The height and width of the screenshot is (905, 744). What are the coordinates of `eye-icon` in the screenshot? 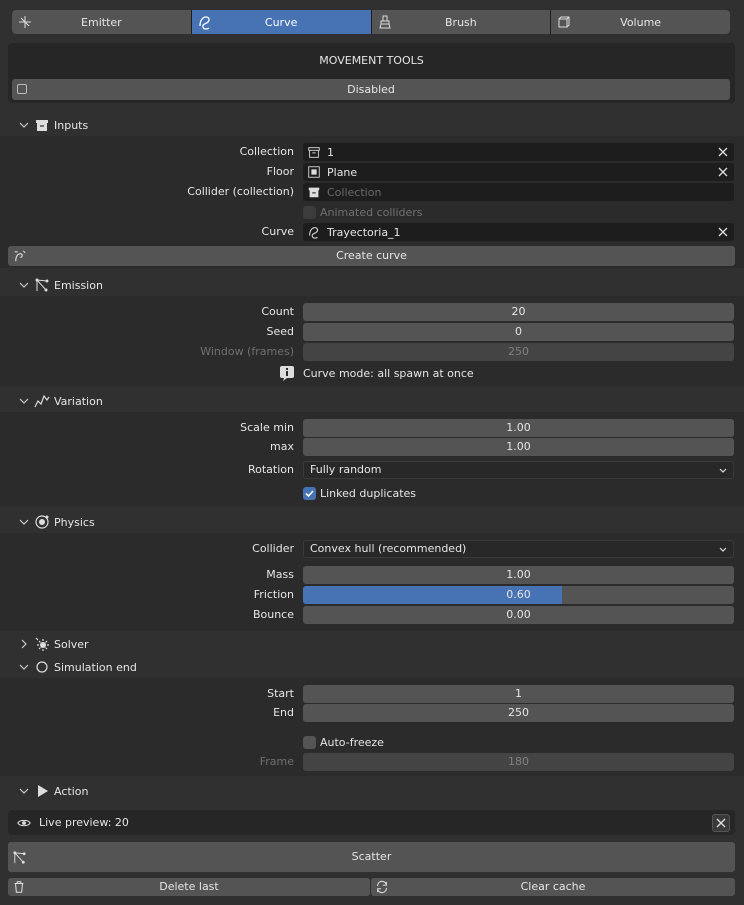 It's located at (24, 823).